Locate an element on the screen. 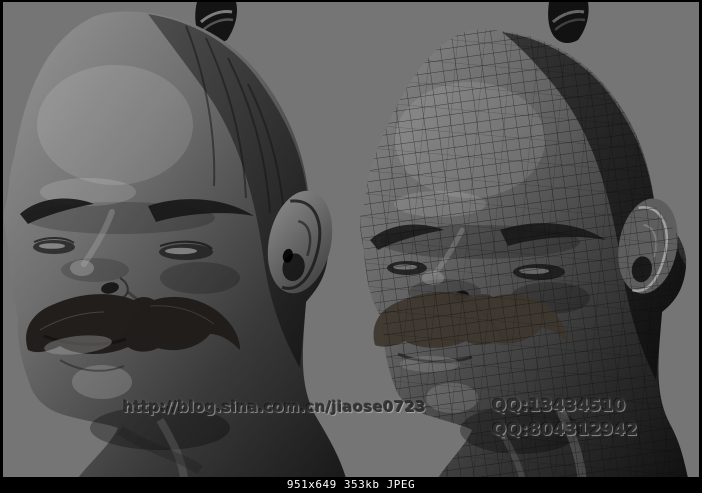 The height and width of the screenshot is (493, 702). image-size-caption: 951x649 353kb JPEG is located at coordinates (351, 484).